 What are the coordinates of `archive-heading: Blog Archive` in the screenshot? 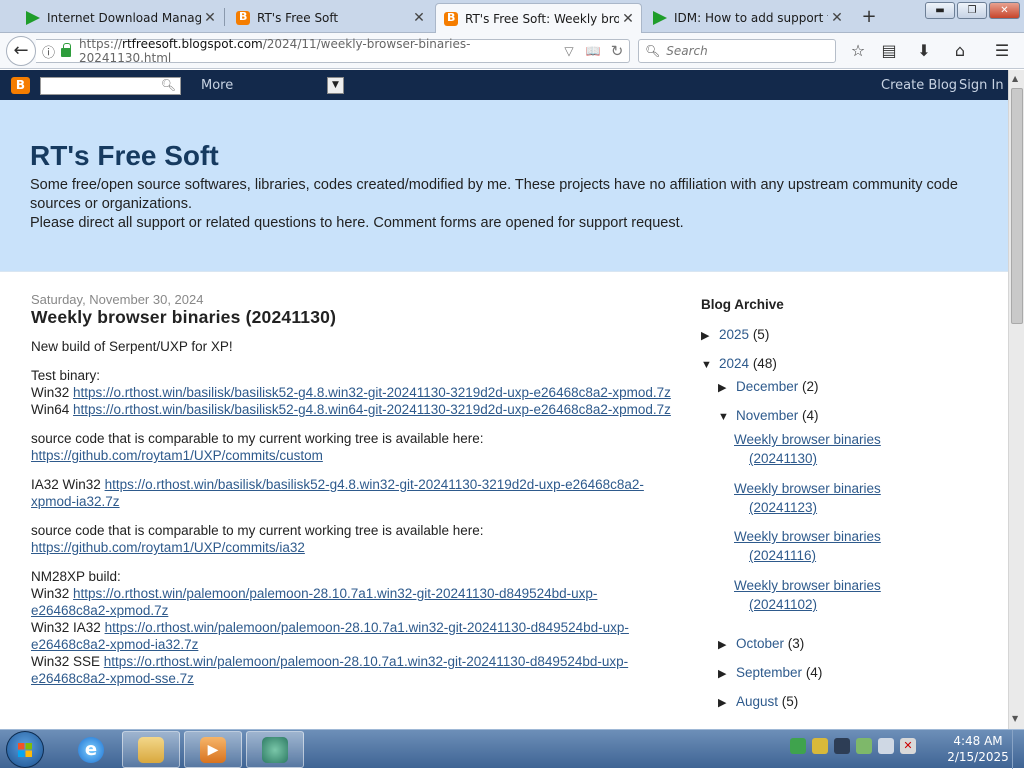 It's located at (742, 304).